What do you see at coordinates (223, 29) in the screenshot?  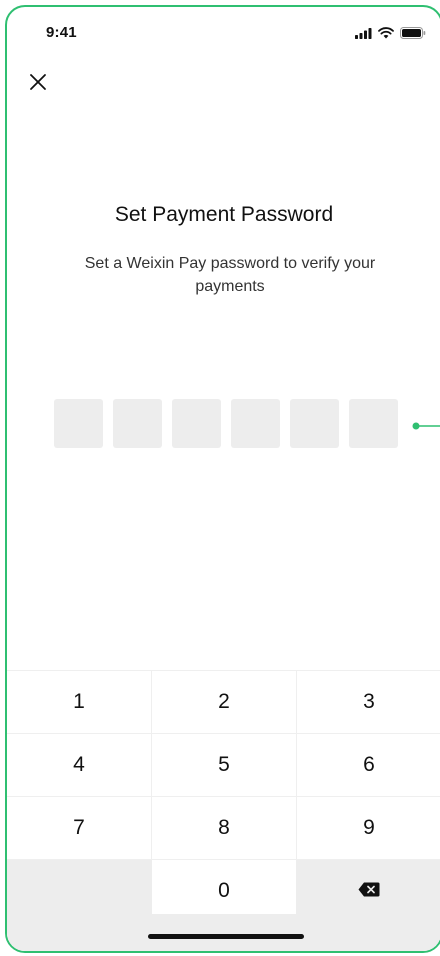 I see `status-bar: 9:41` at bounding box center [223, 29].